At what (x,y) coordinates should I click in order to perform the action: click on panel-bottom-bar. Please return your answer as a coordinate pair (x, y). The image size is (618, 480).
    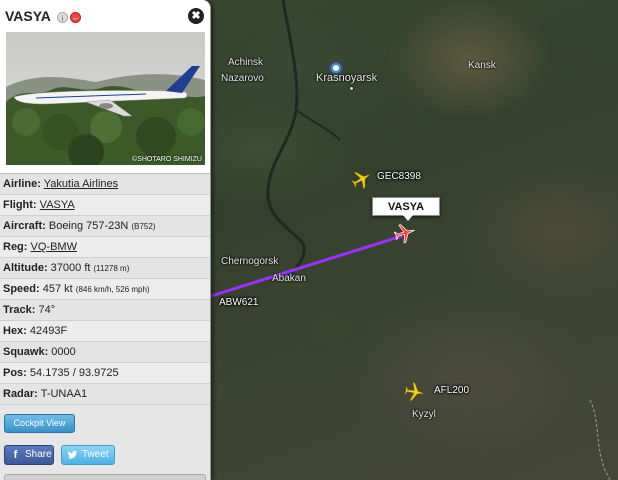
    Looking at the image, I should click on (105, 477).